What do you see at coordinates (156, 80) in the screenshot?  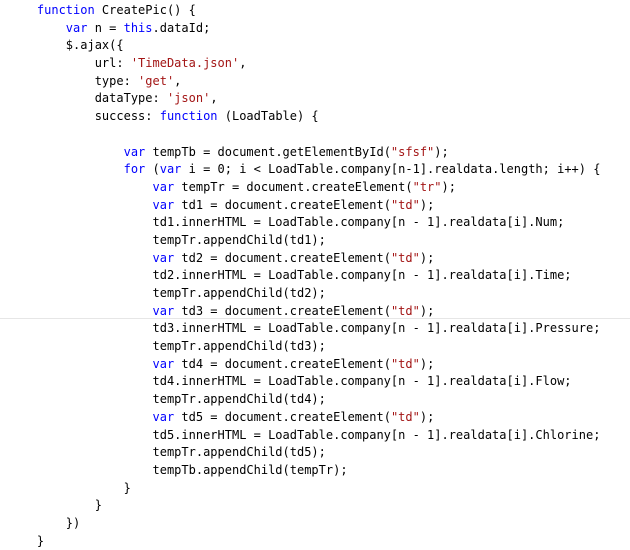 I see `code-token-string: 'get'` at bounding box center [156, 80].